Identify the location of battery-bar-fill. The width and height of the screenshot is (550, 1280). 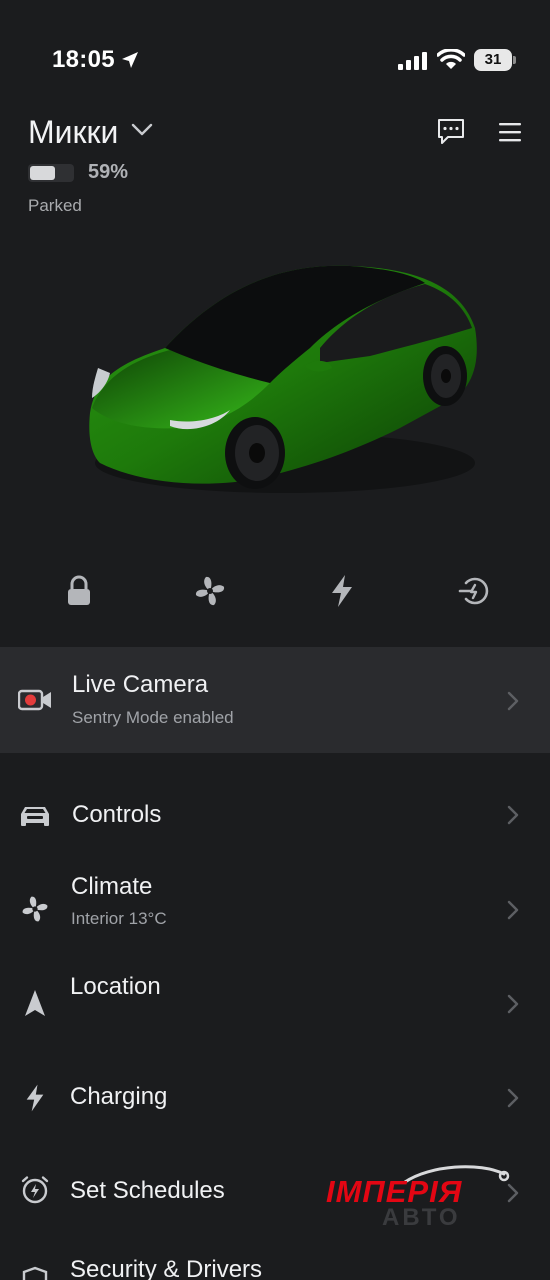
(42, 173).